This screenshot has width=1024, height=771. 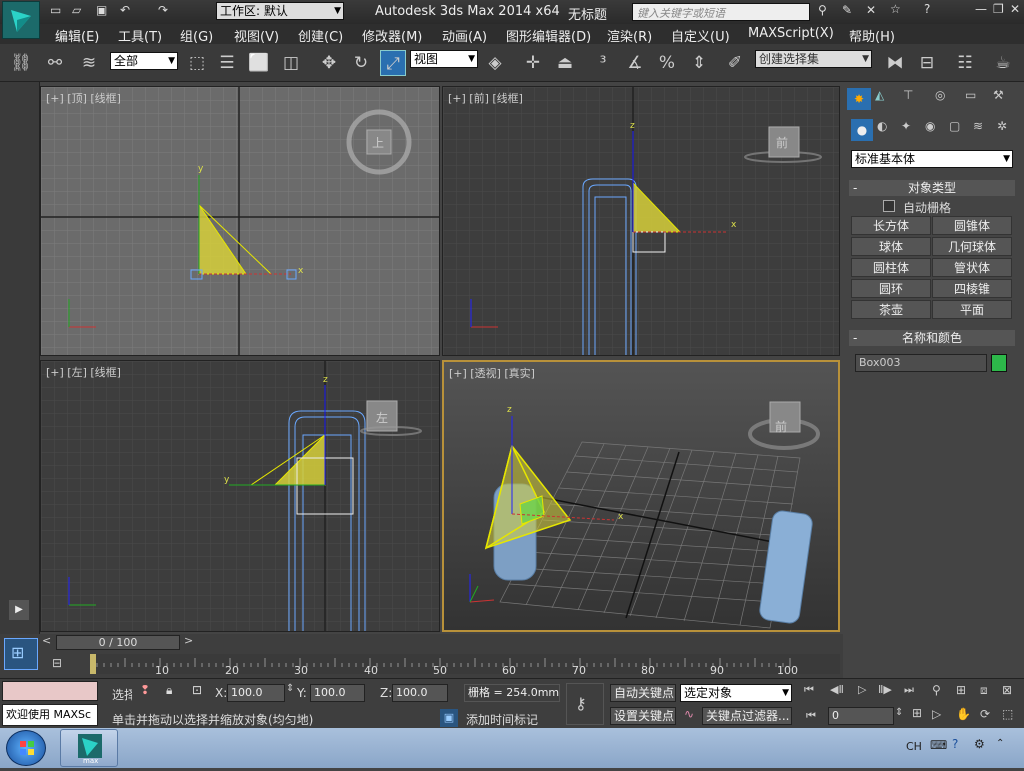 What do you see at coordinates (781, 426) in the screenshot?
I see `viewcube-persp-face: 前` at bounding box center [781, 426].